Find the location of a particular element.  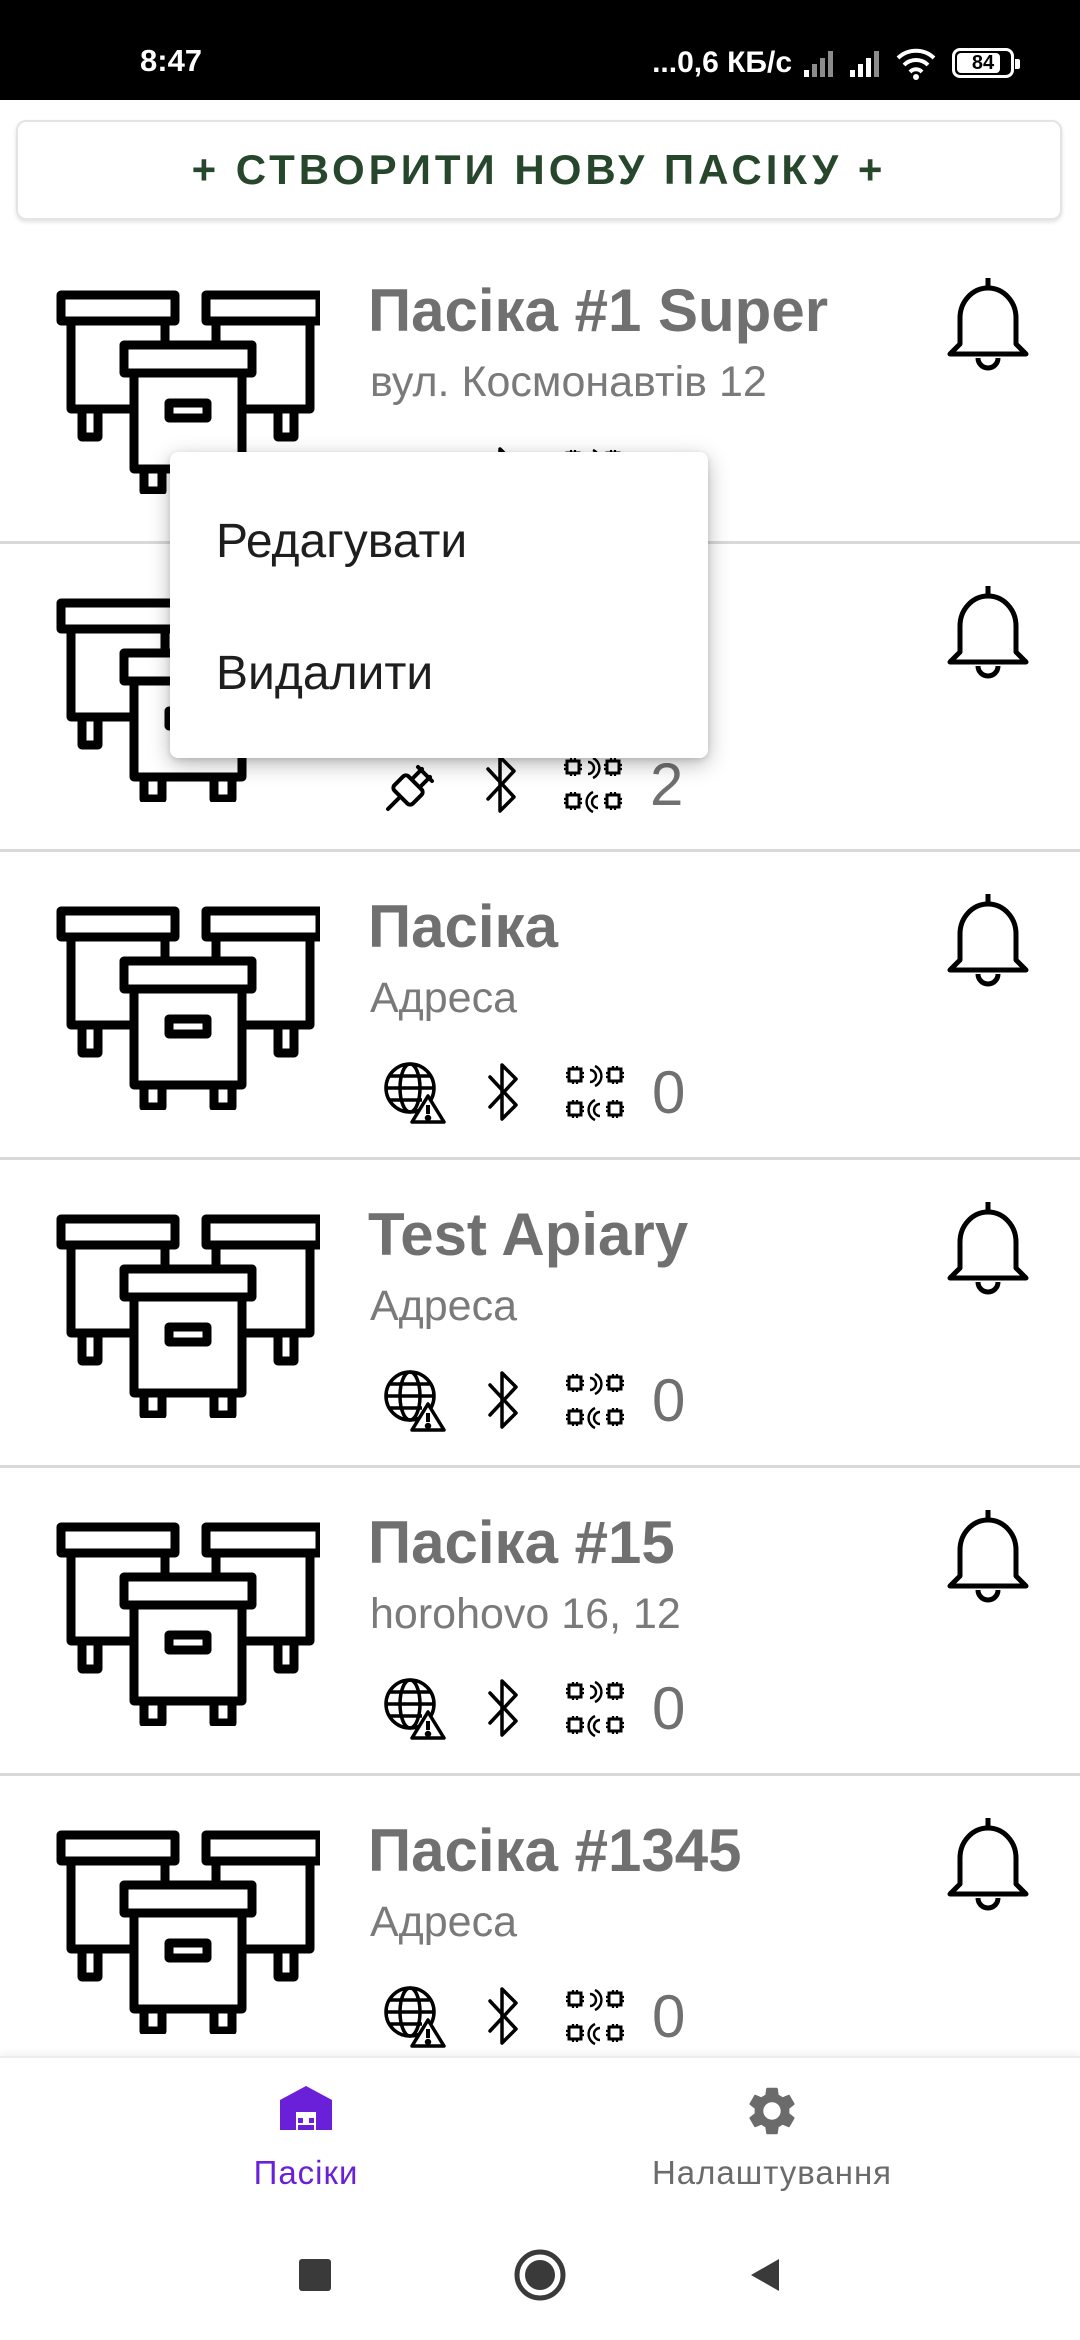

battery-icon: 84 is located at coordinates (986, 63).